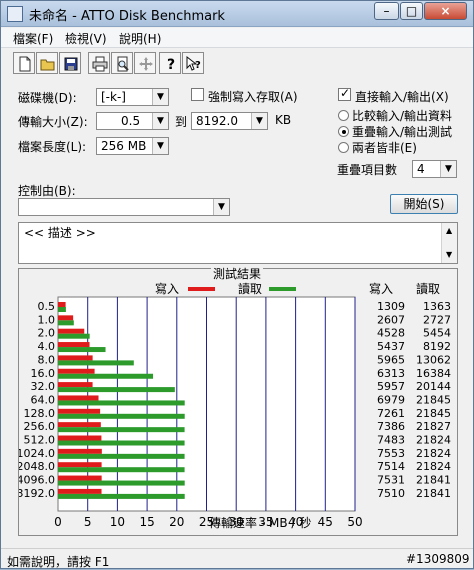  Describe the element at coordinates (132, 121) in the screenshot. I see `transfer-from-select: 0.5 ▼` at that location.